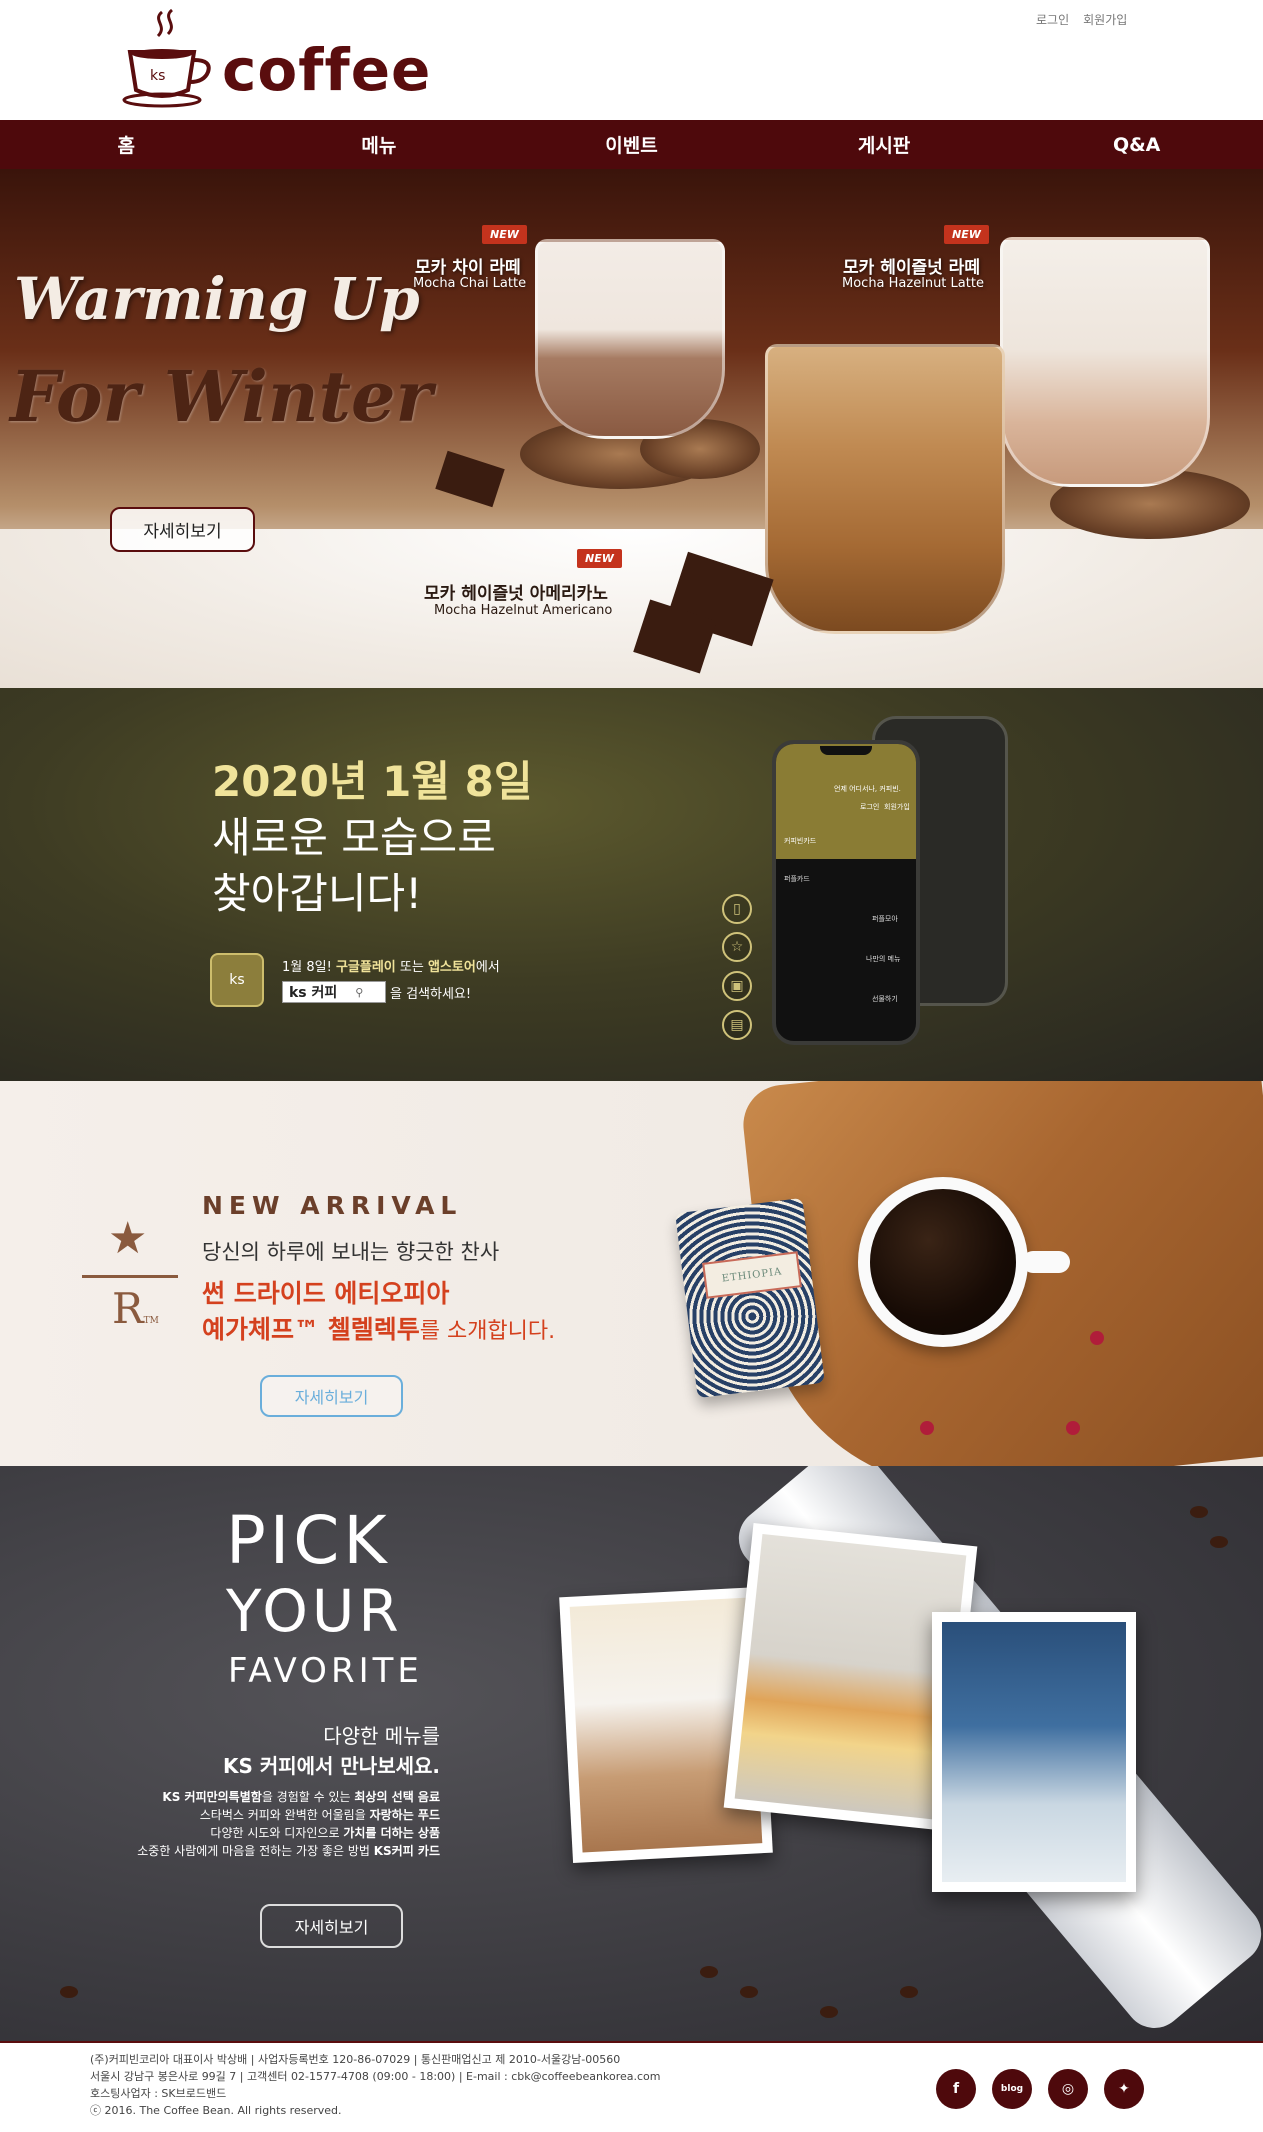 This screenshot has width=1263, height=2132. I want to click on pick-para-line: 다양한 시도와 디자인으로 가치를 더하는 상품, so click(220, 1832).